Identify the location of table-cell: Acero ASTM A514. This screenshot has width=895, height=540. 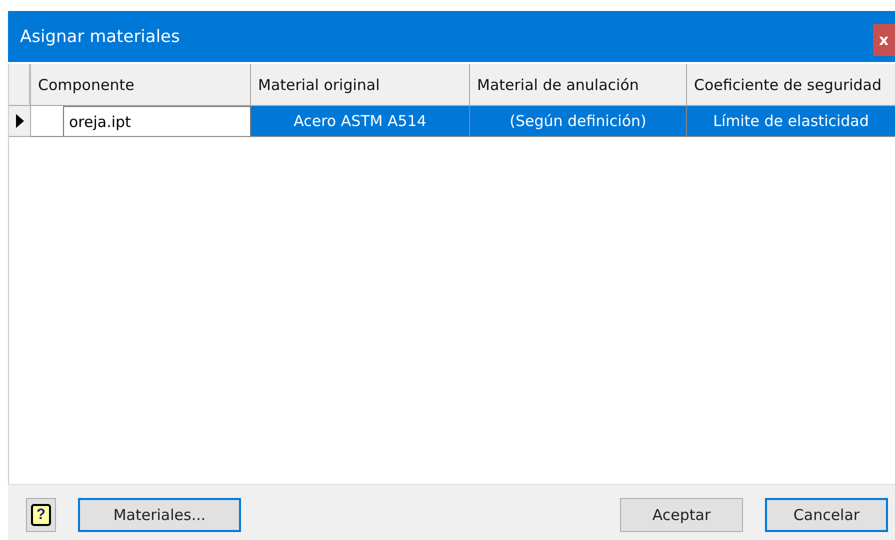
(360, 121).